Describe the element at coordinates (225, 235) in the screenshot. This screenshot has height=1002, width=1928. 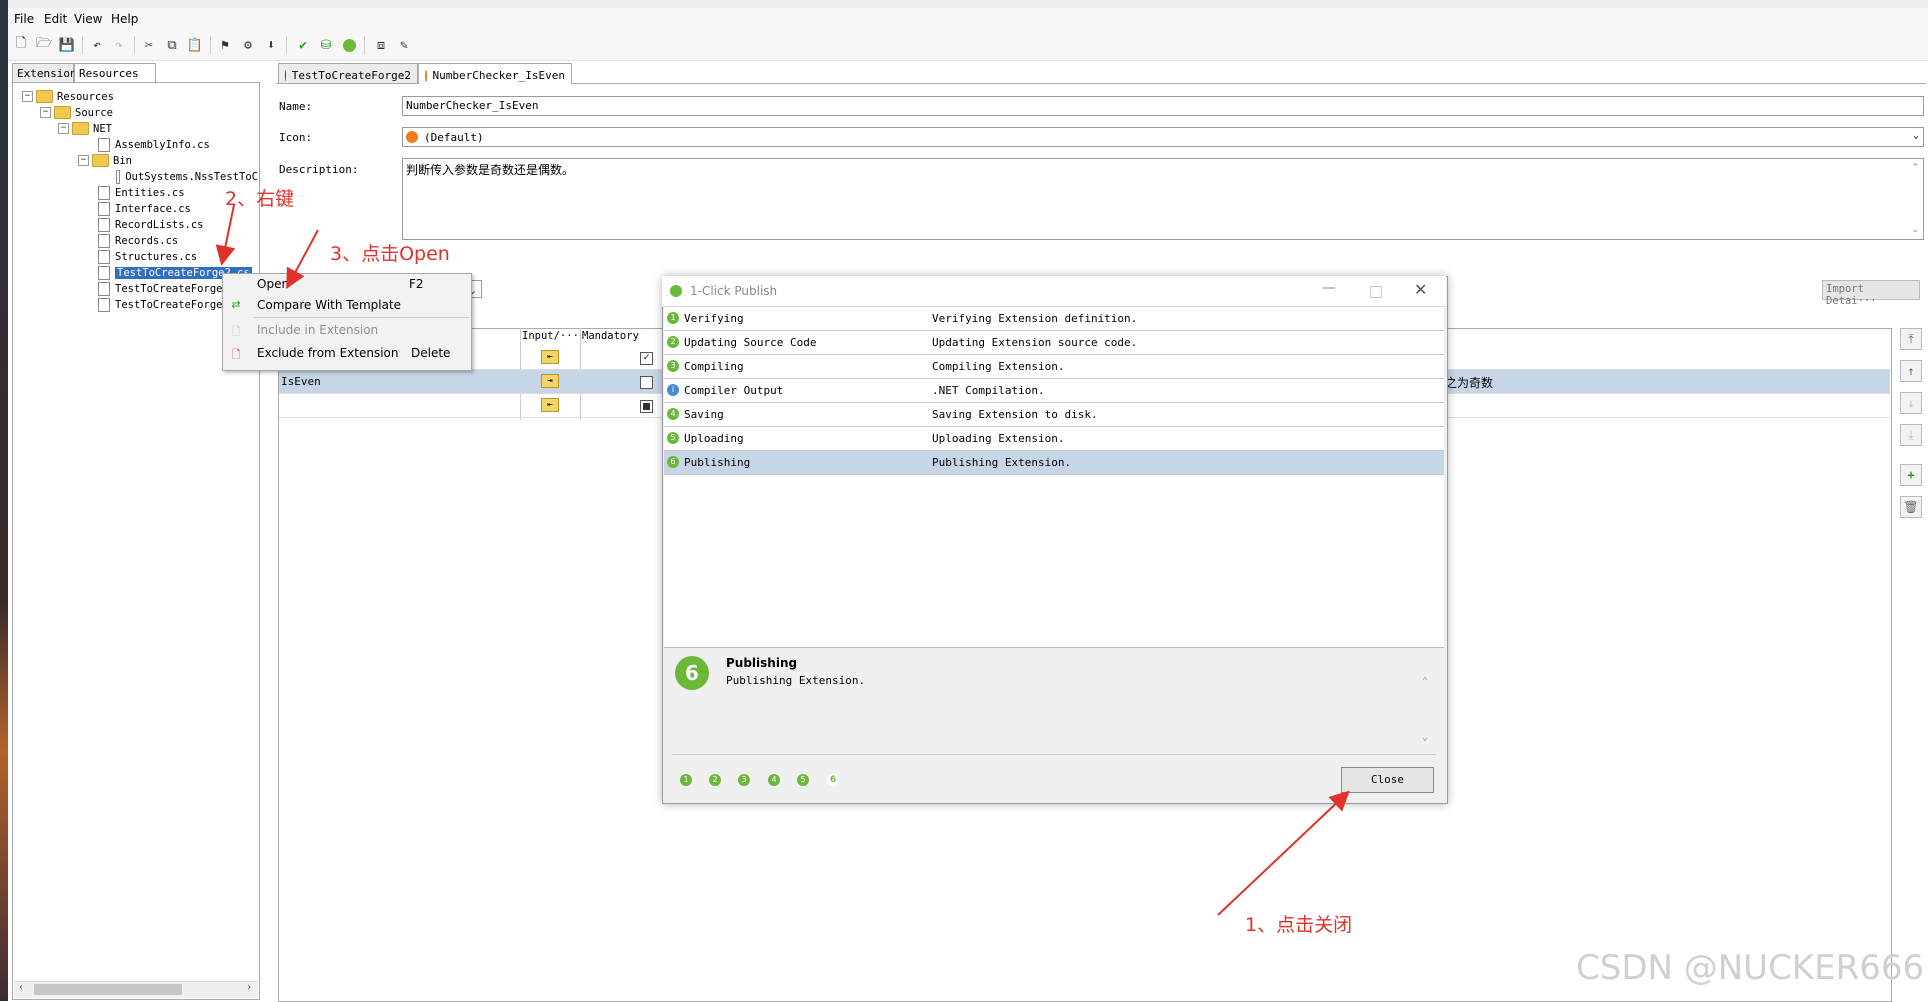
I see `arrow-to-selected-file` at that location.